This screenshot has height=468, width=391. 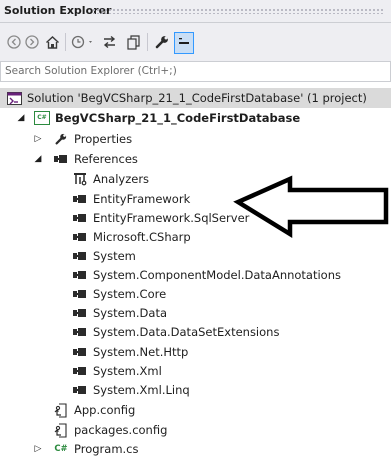 I want to click on collapse-icon, so click(x=184, y=43).